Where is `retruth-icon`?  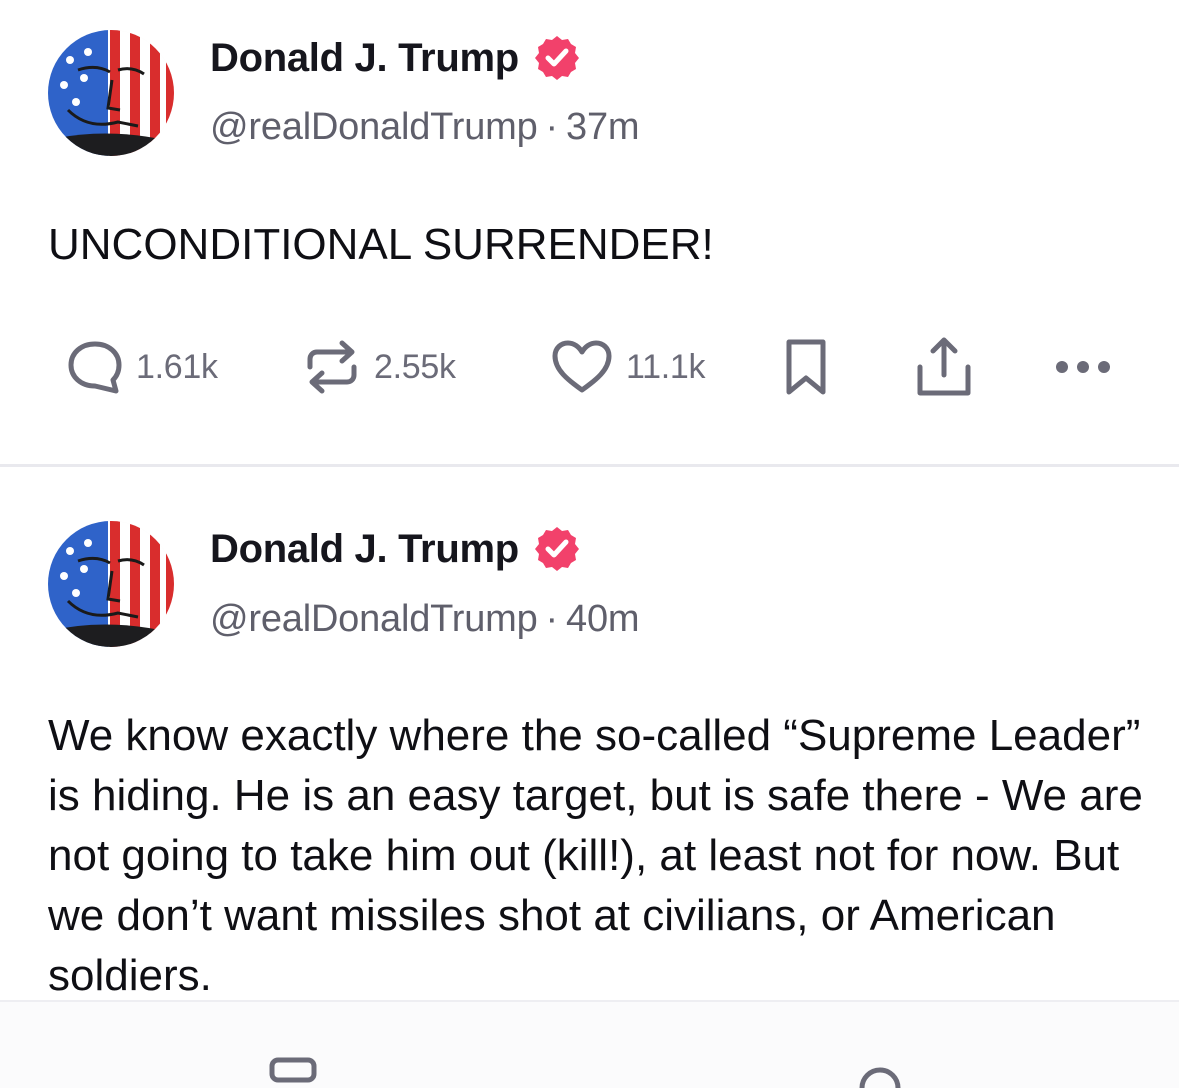
retruth-icon is located at coordinates (332, 367).